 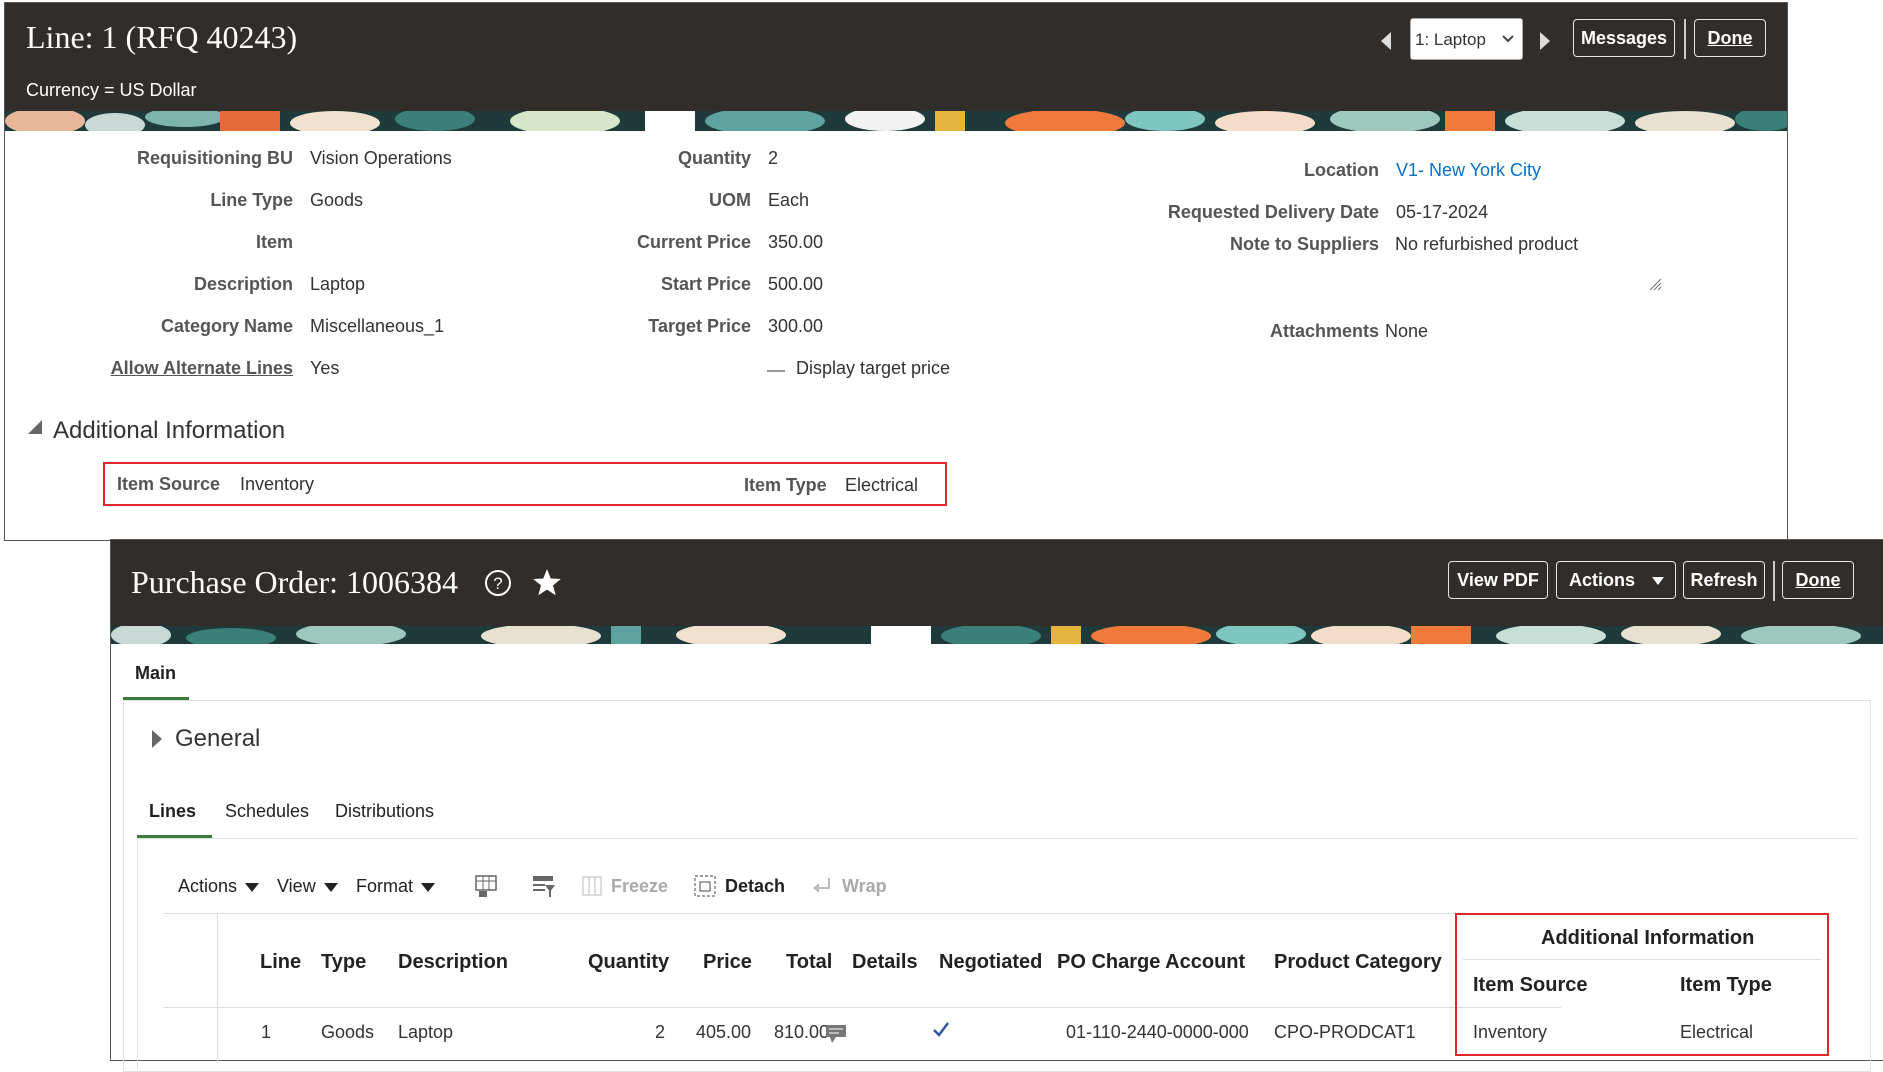 I want to click on general-section-heading: General, so click(x=217, y=739).